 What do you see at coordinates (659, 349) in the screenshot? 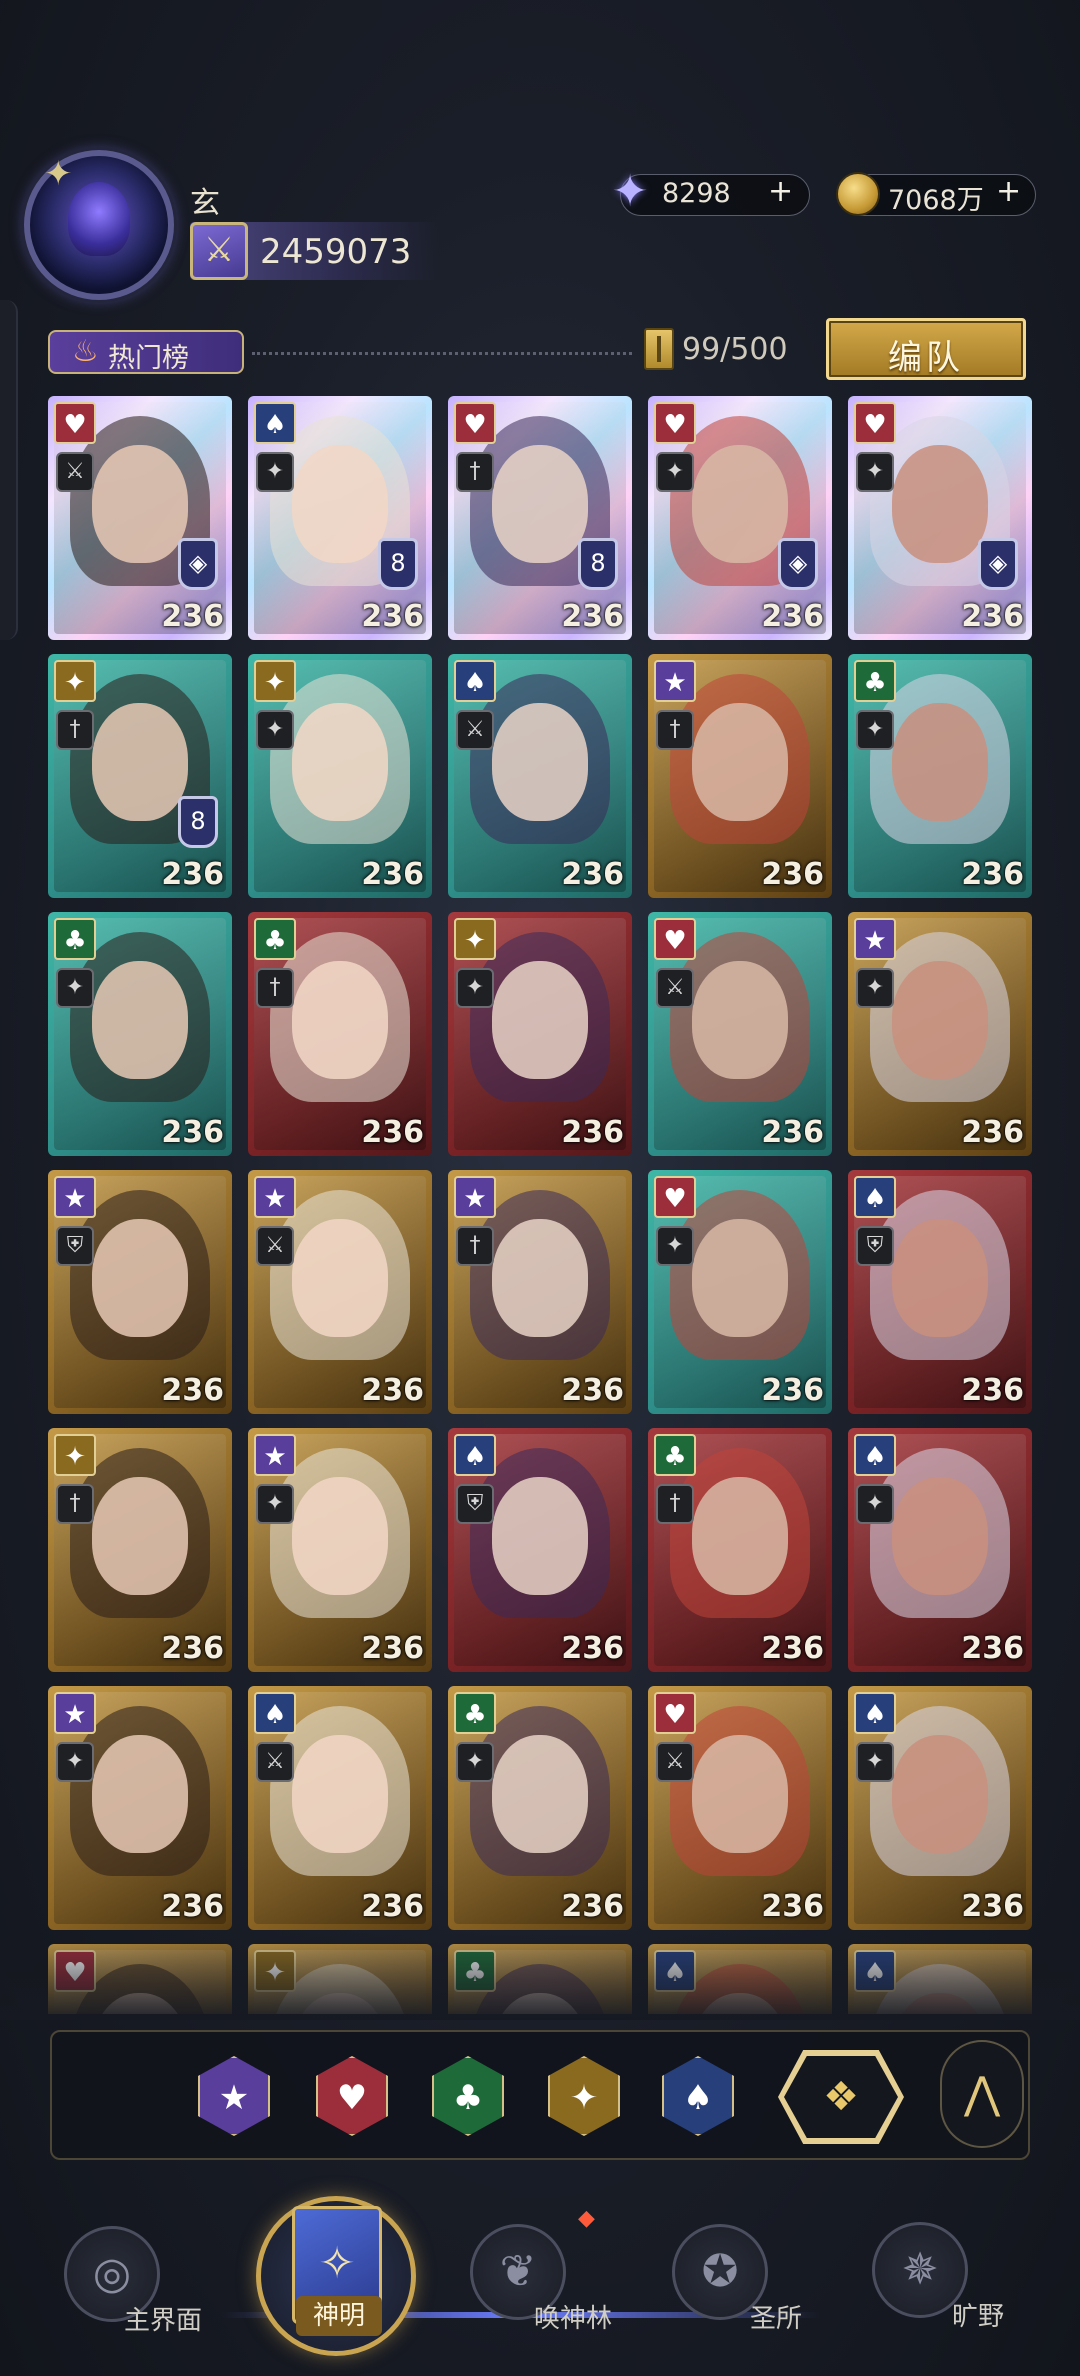
I see `card-capacity-icon` at bounding box center [659, 349].